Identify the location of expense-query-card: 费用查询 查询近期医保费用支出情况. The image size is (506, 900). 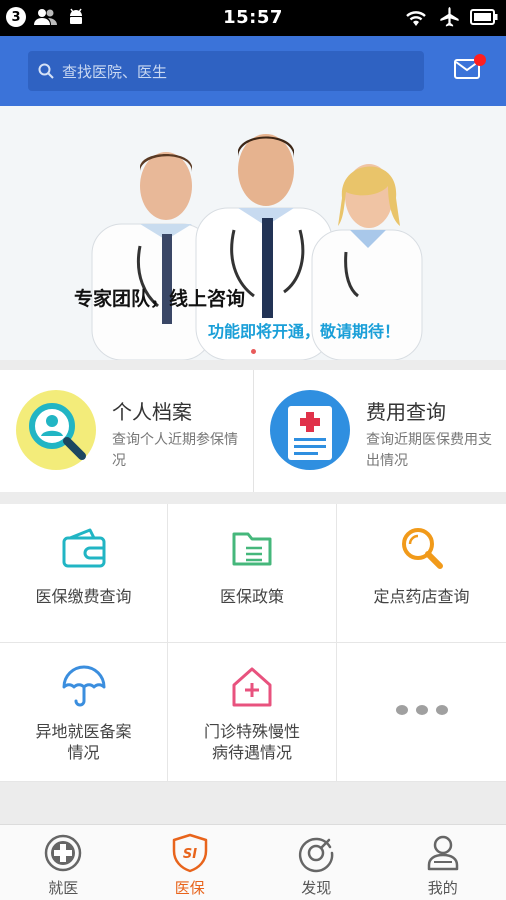
(379, 431).